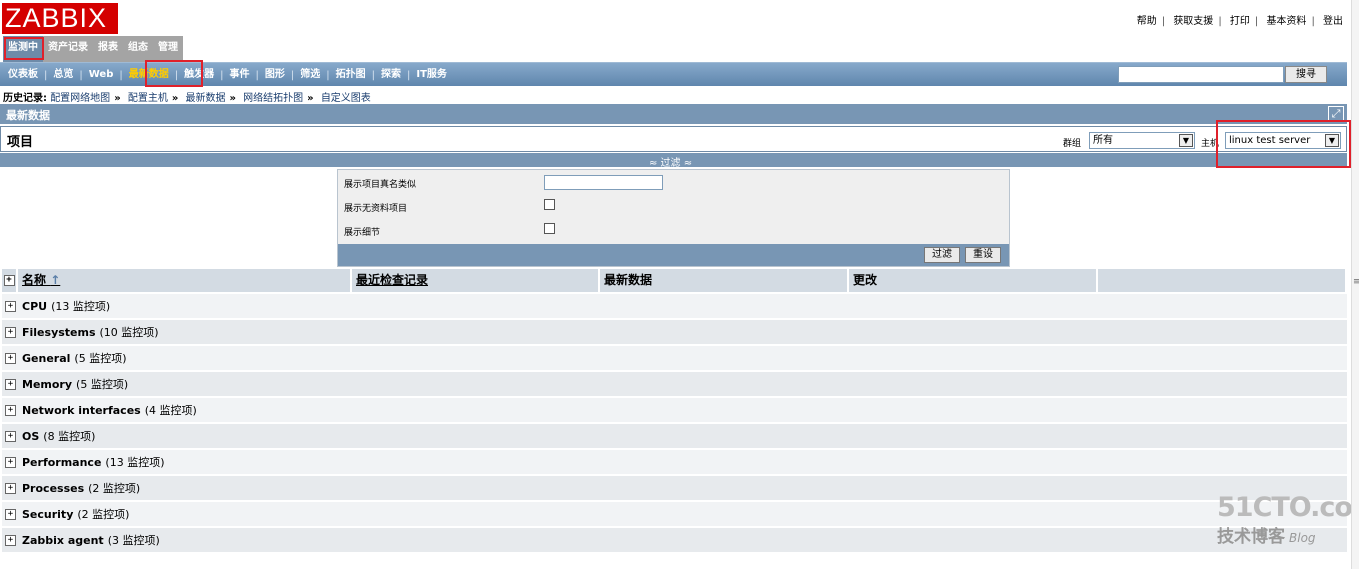  I want to click on watermark-tagline: 技术博客, so click(1251, 537).